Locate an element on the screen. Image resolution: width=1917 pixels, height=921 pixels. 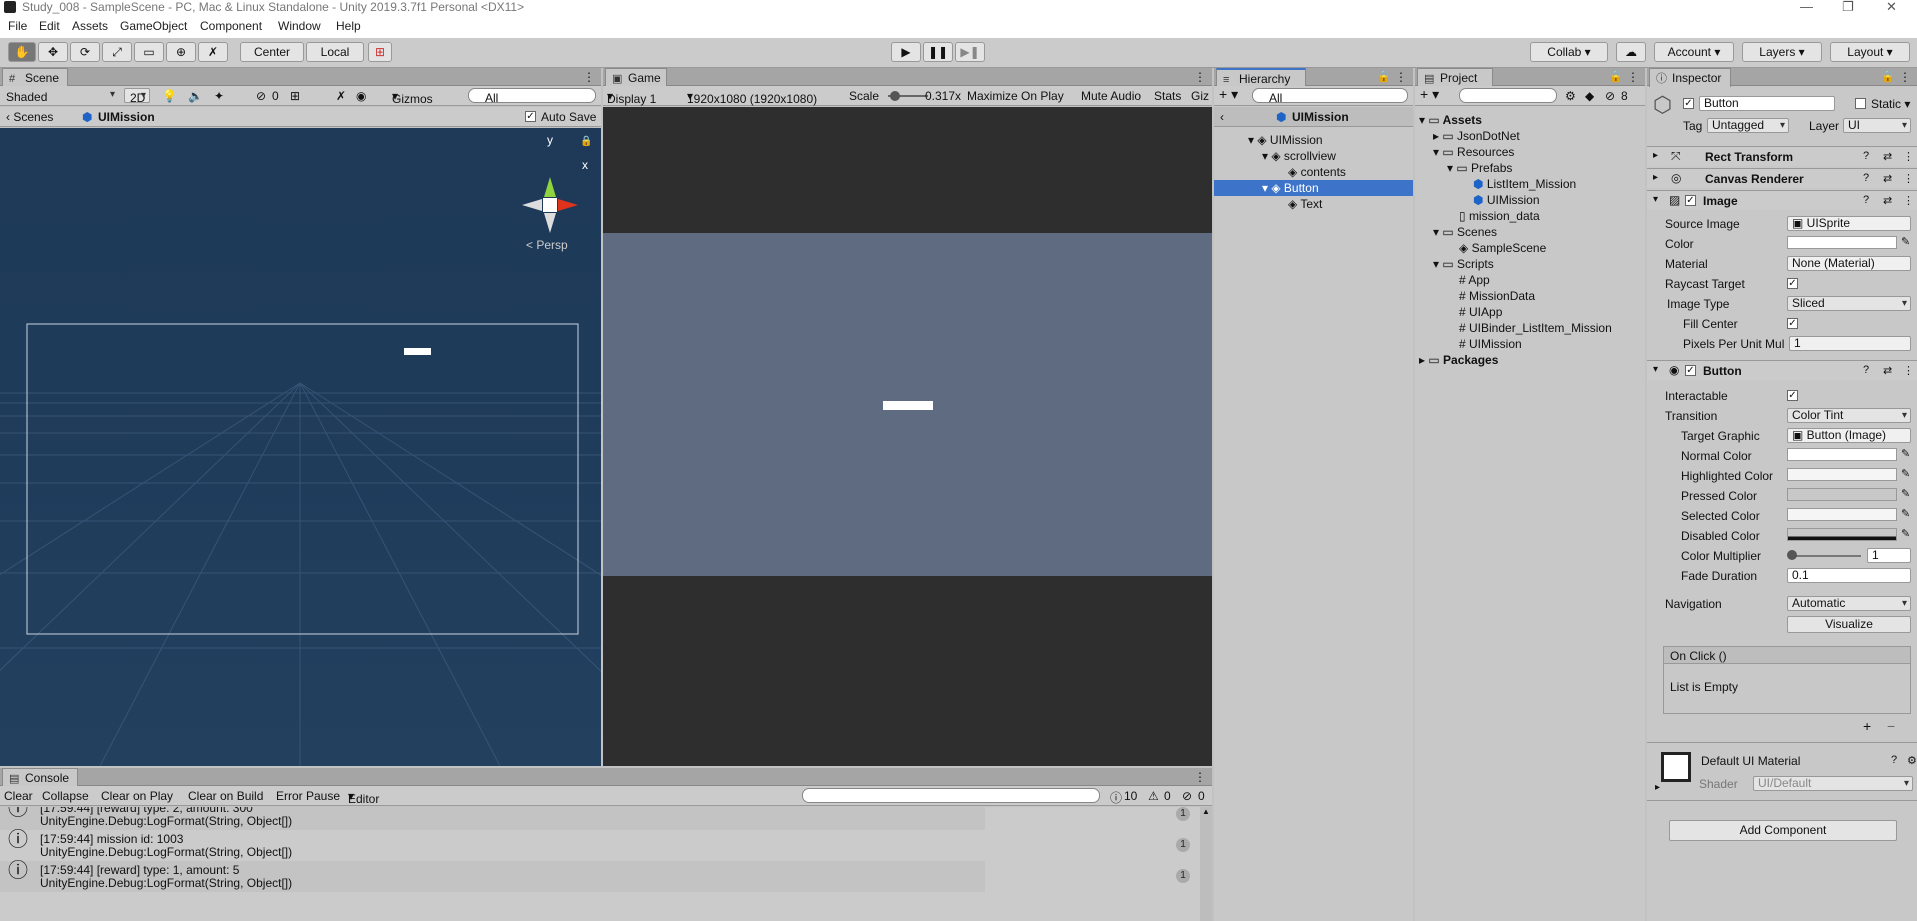
menu-component: Component is located at coordinates (231, 26).